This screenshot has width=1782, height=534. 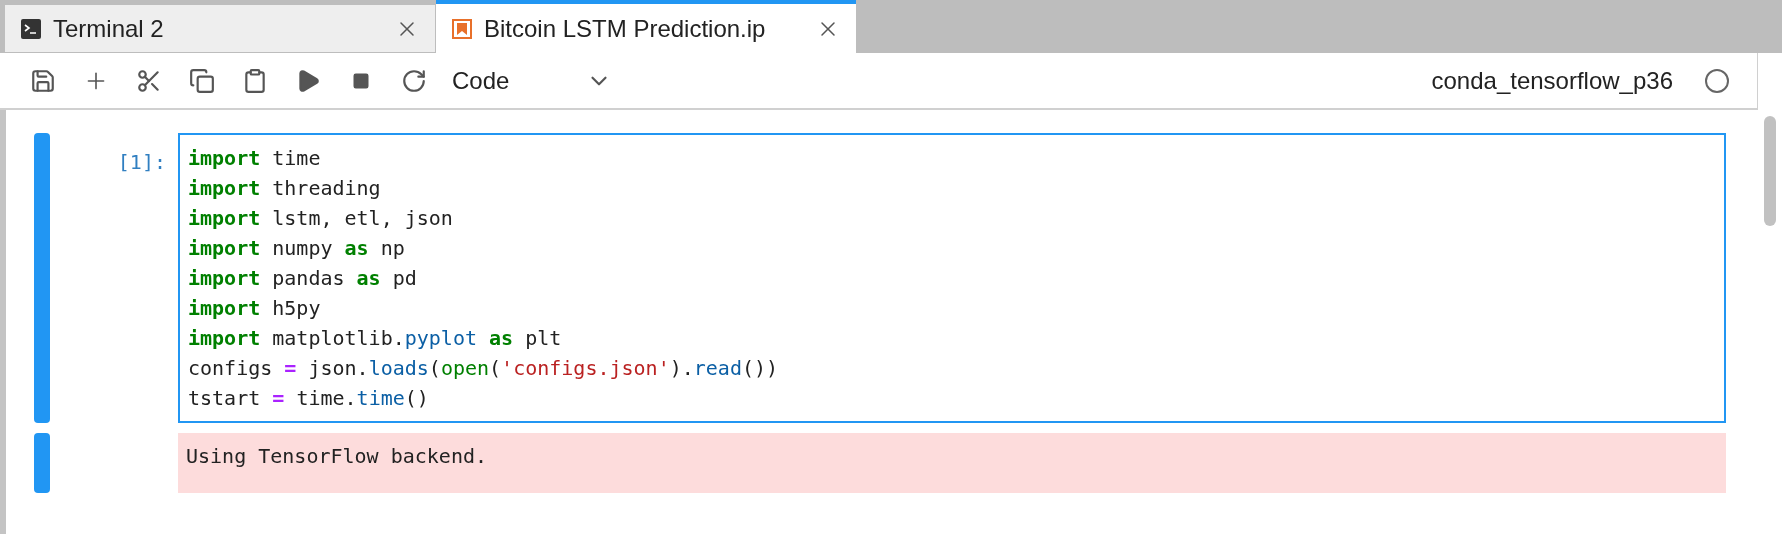 I want to click on code-line: import pandas as pd, so click(x=302, y=278).